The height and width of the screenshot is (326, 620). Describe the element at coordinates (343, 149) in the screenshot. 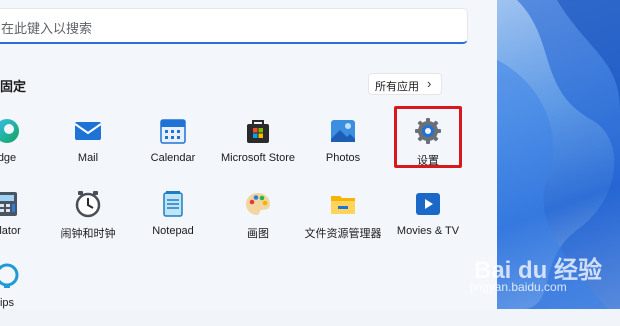

I see `app-photos: Photos` at that location.